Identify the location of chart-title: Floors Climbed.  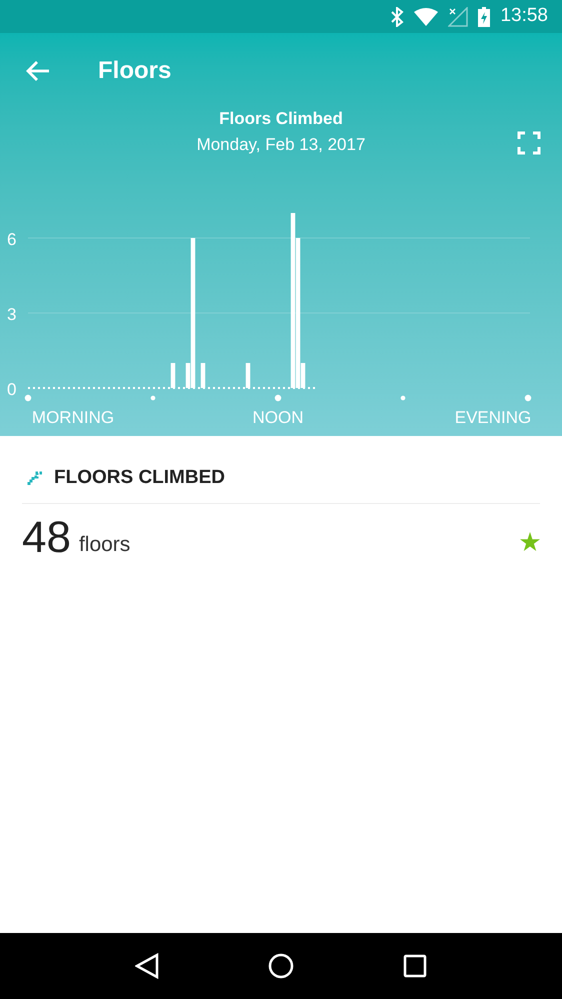
(281, 119).